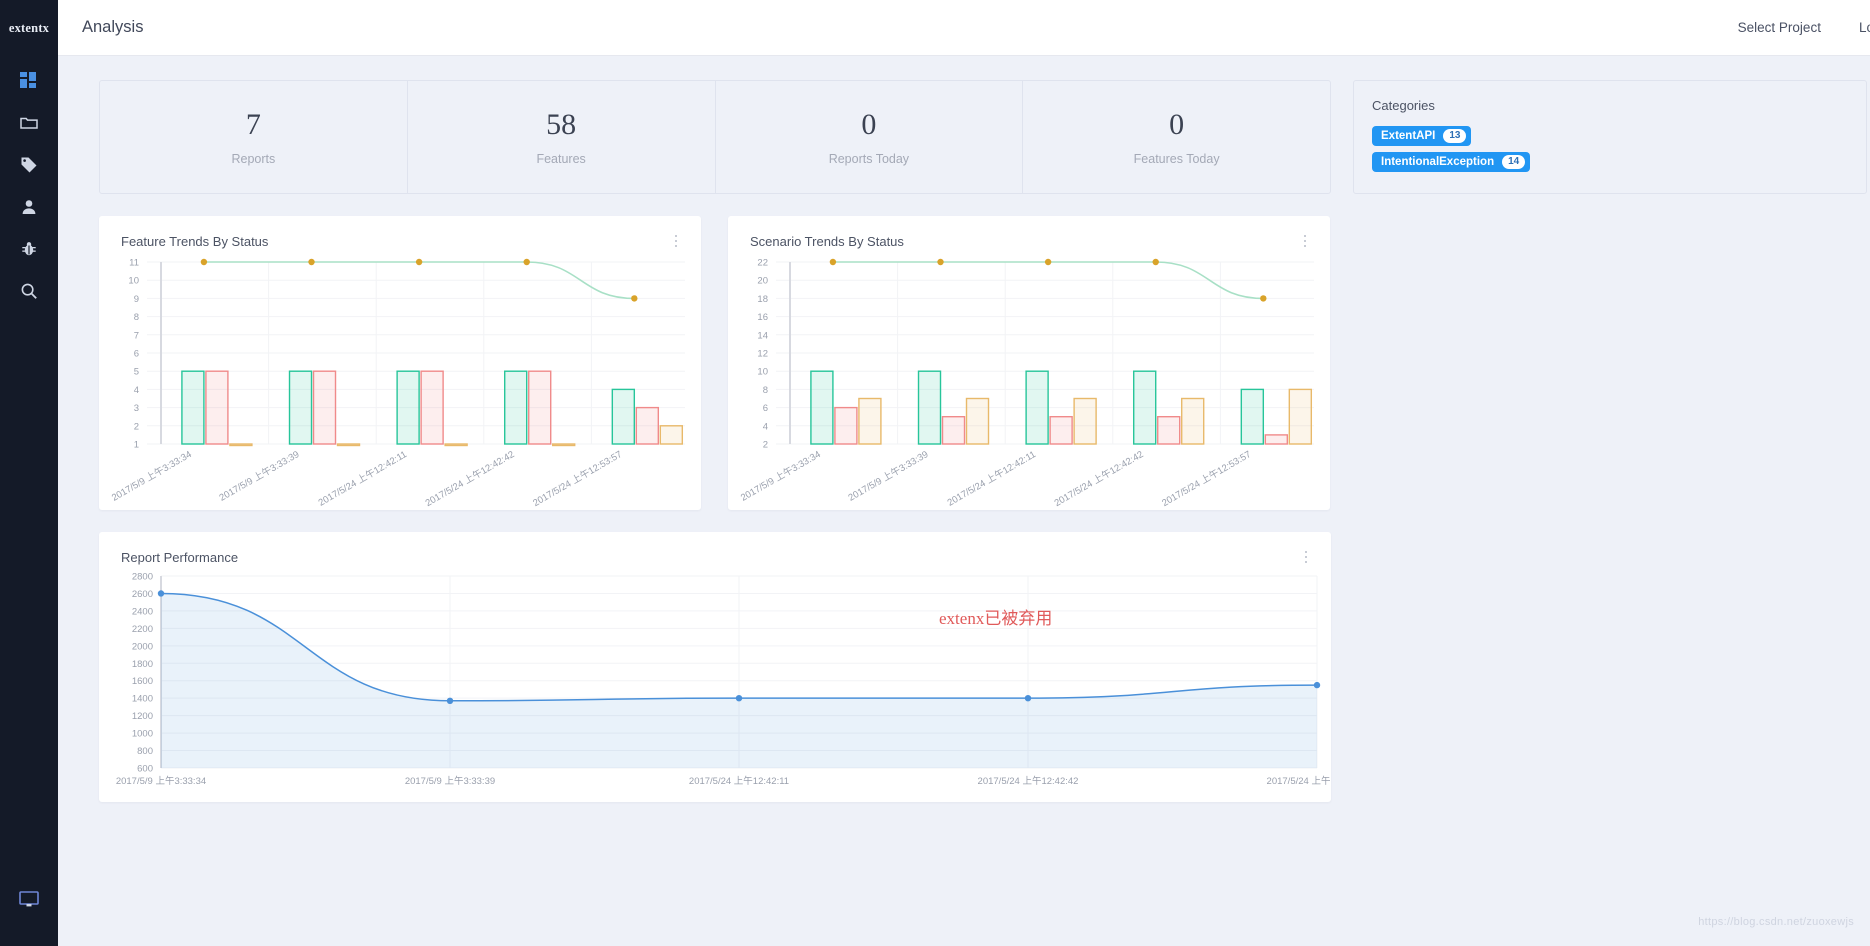  What do you see at coordinates (180, 557) in the screenshot?
I see `panel-title: Report Performance` at bounding box center [180, 557].